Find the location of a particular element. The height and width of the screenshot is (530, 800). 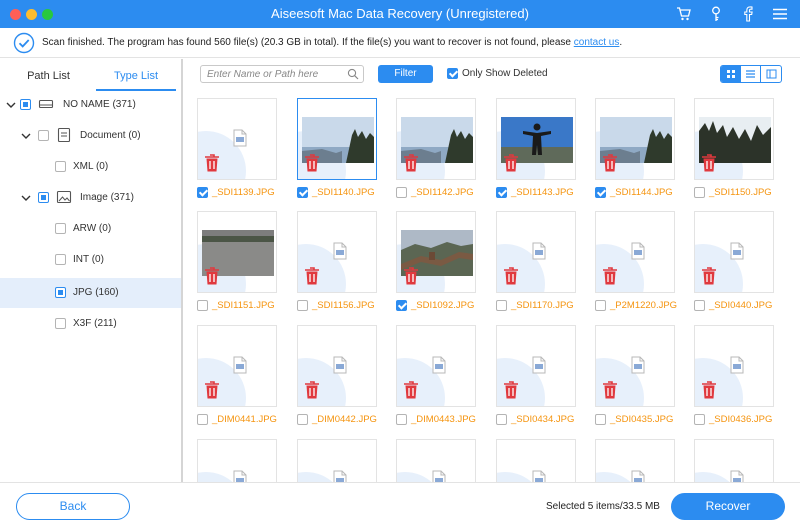

tree-checkbox-jpg is located at coordinates (60, 292).